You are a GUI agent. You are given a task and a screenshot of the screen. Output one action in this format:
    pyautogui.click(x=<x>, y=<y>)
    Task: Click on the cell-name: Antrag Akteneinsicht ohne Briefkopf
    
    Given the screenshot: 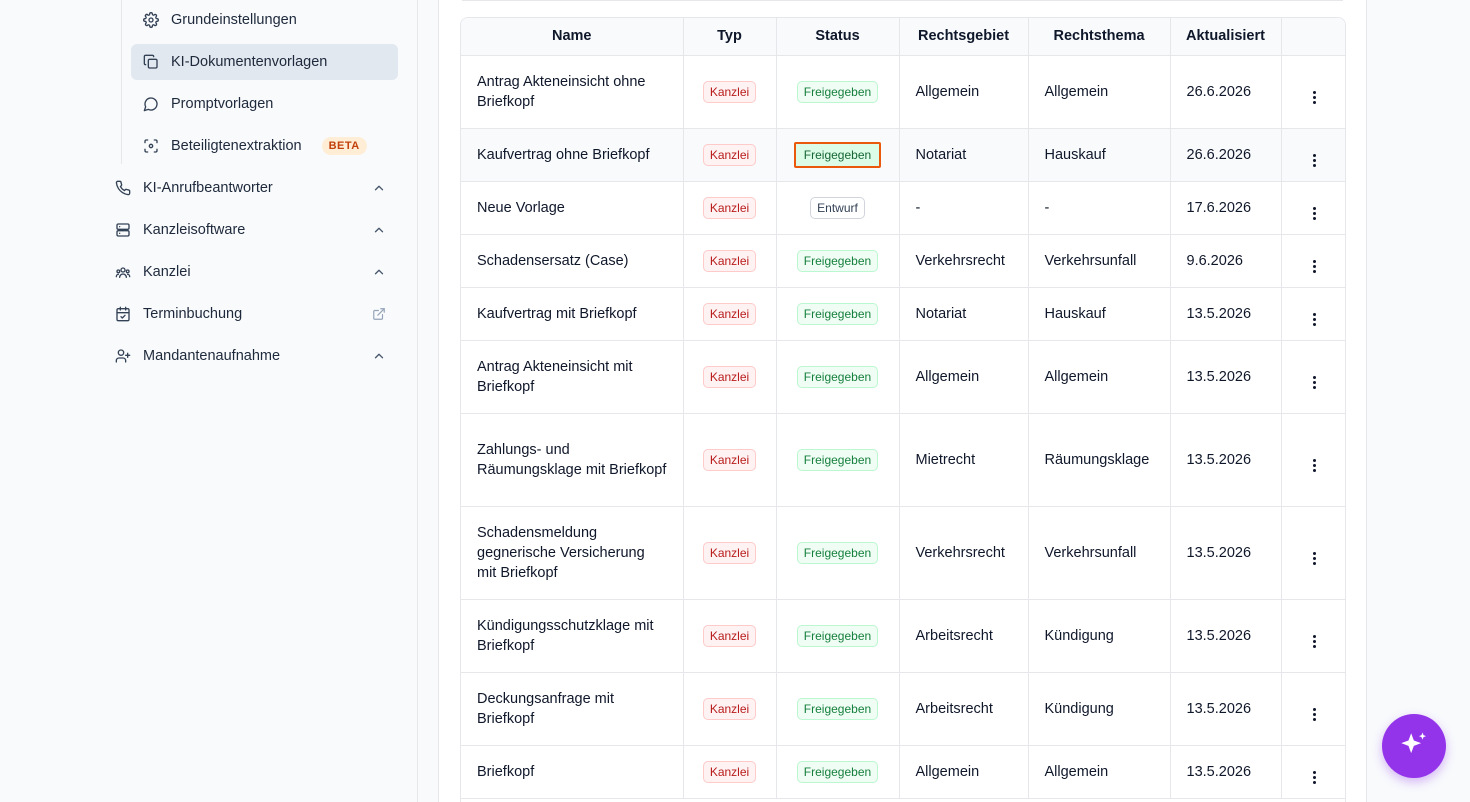 What is the action you would take?
    pyautogui.click(x=572, y=92)
    